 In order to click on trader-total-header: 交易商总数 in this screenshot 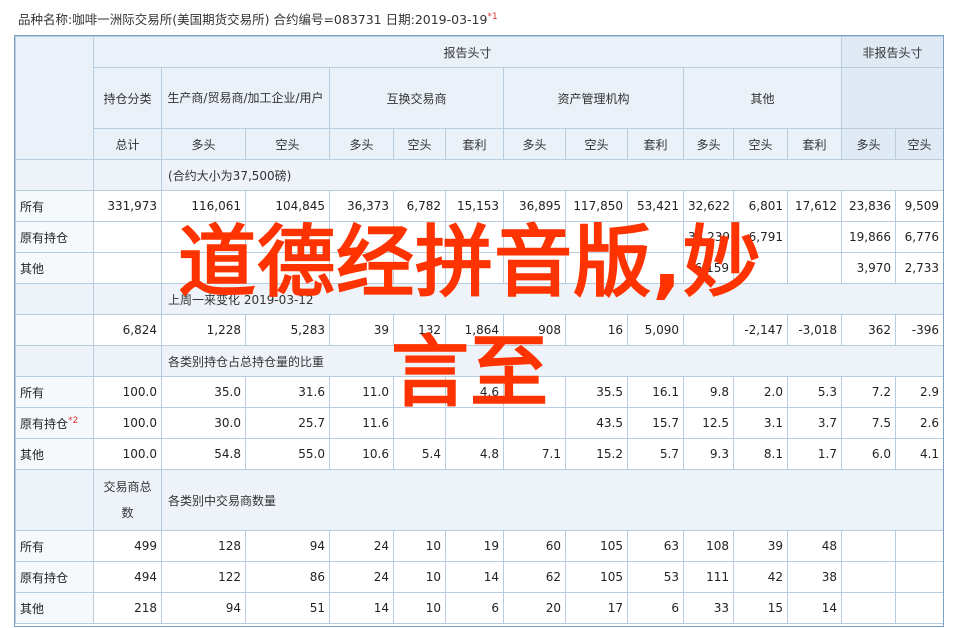, I will do `click(127, 500)`.